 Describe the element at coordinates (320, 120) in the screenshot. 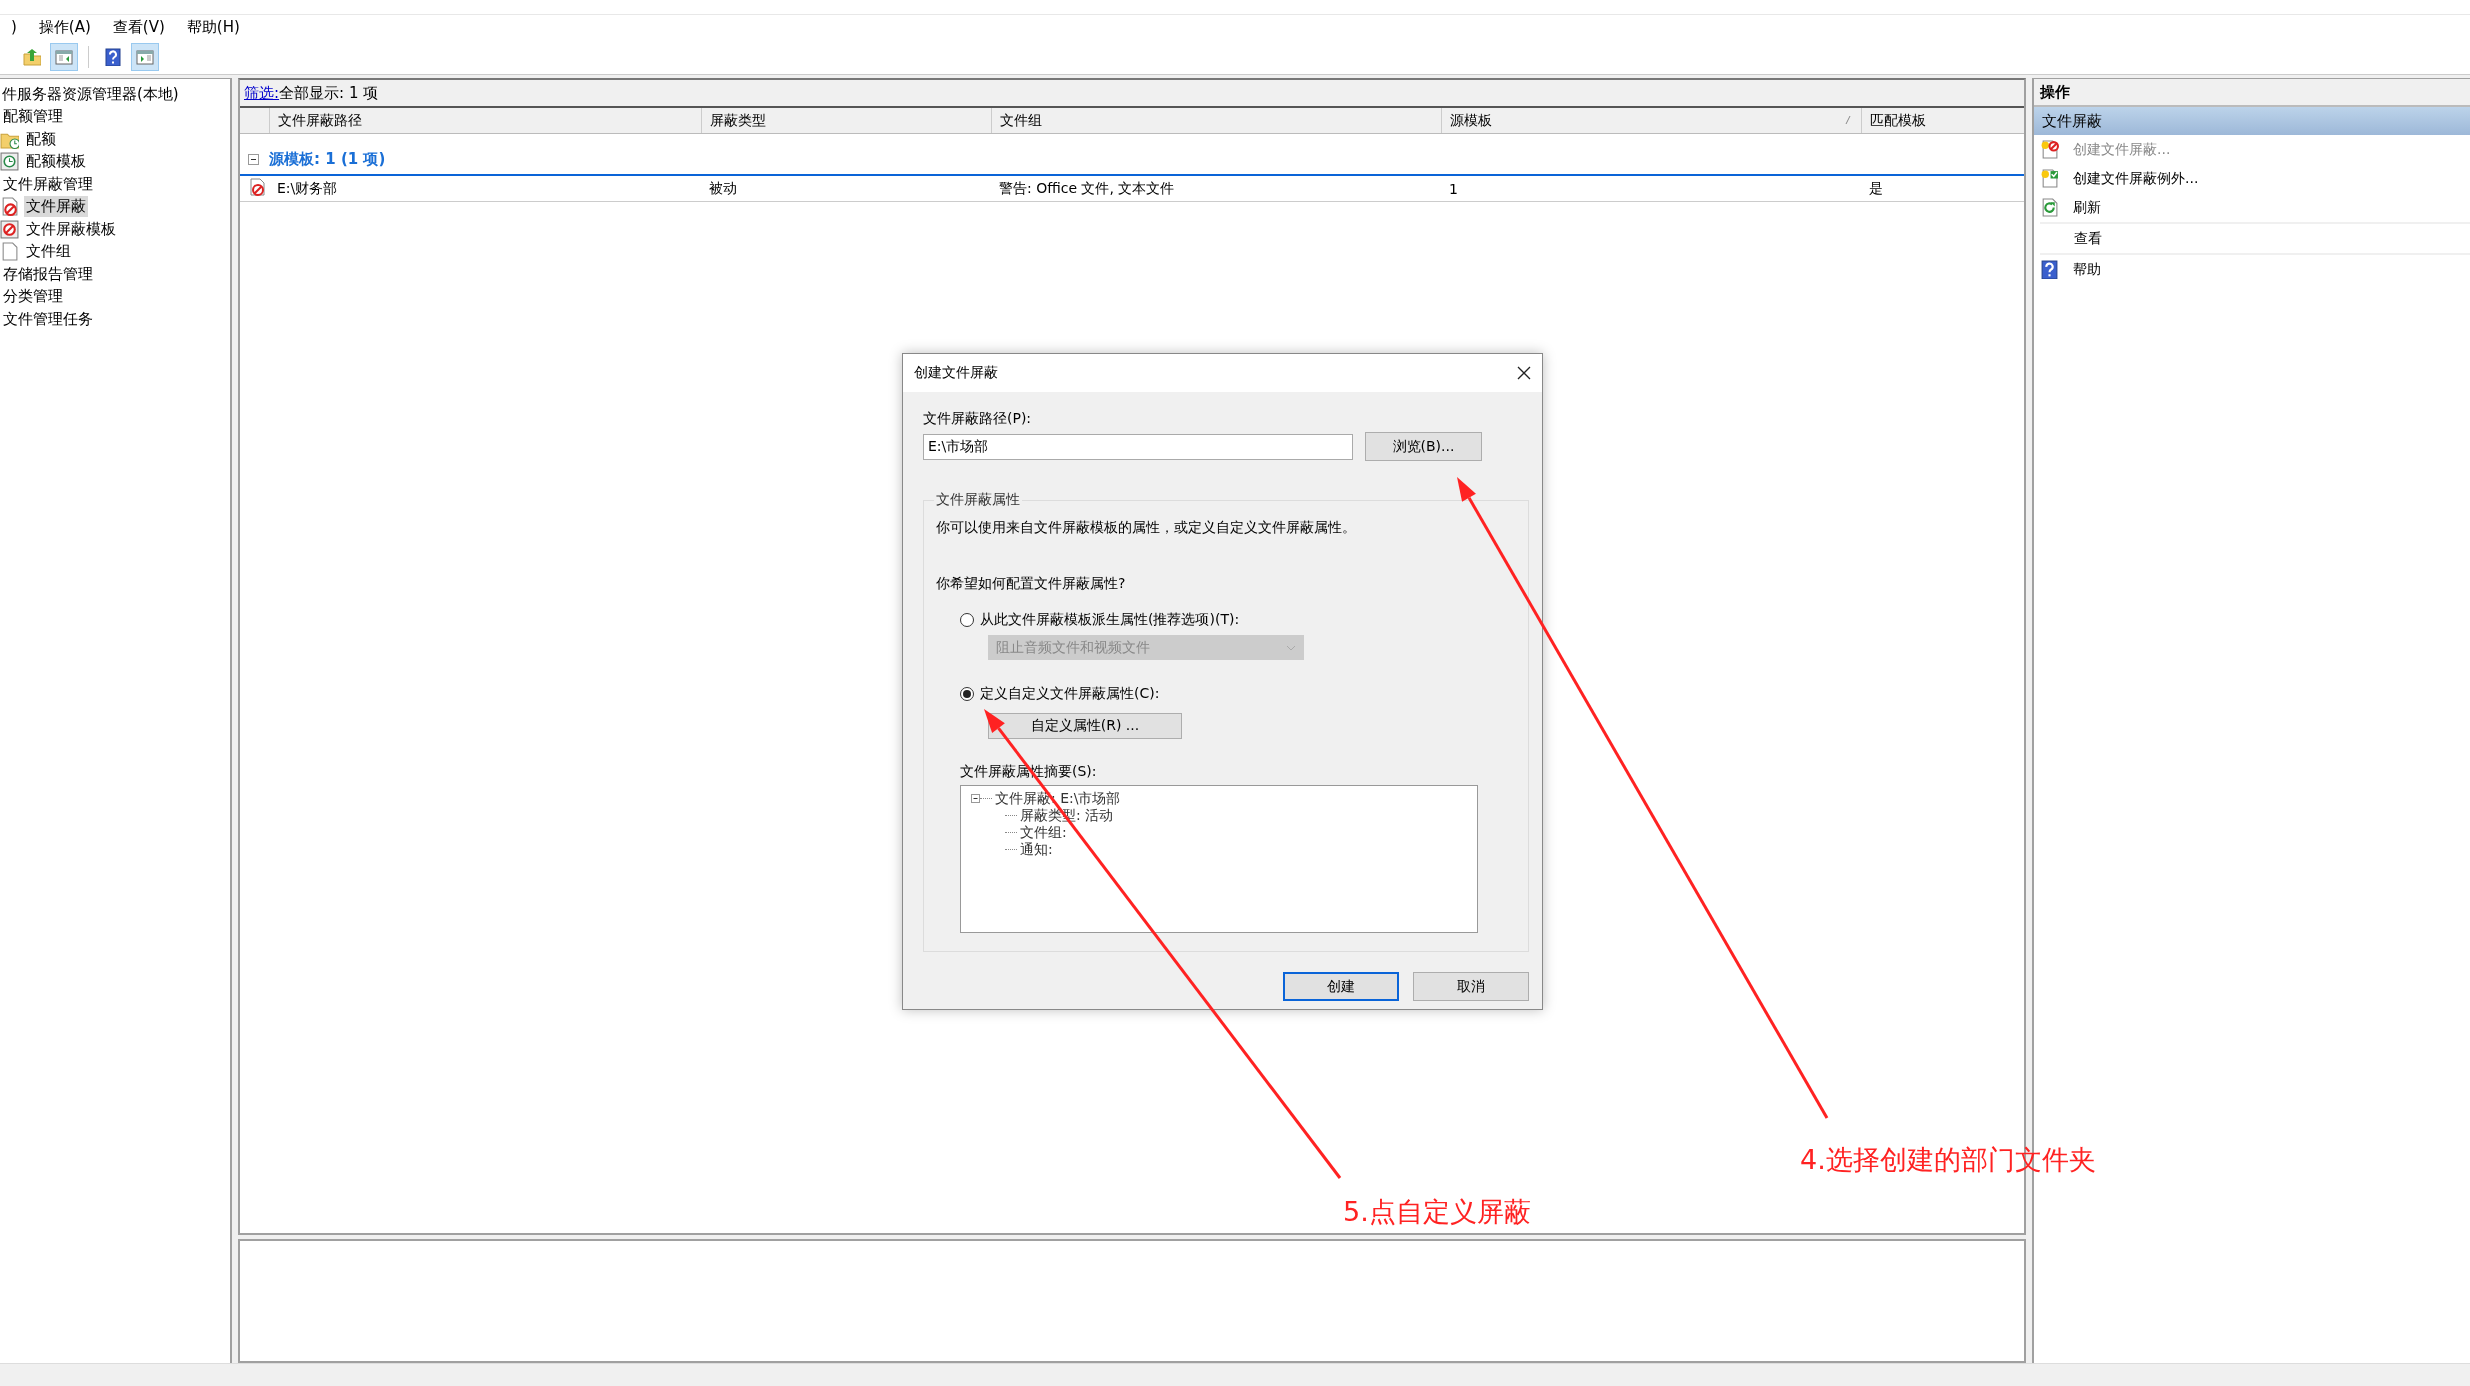

I see `column-header: 文件屏蔽路径` at that location.